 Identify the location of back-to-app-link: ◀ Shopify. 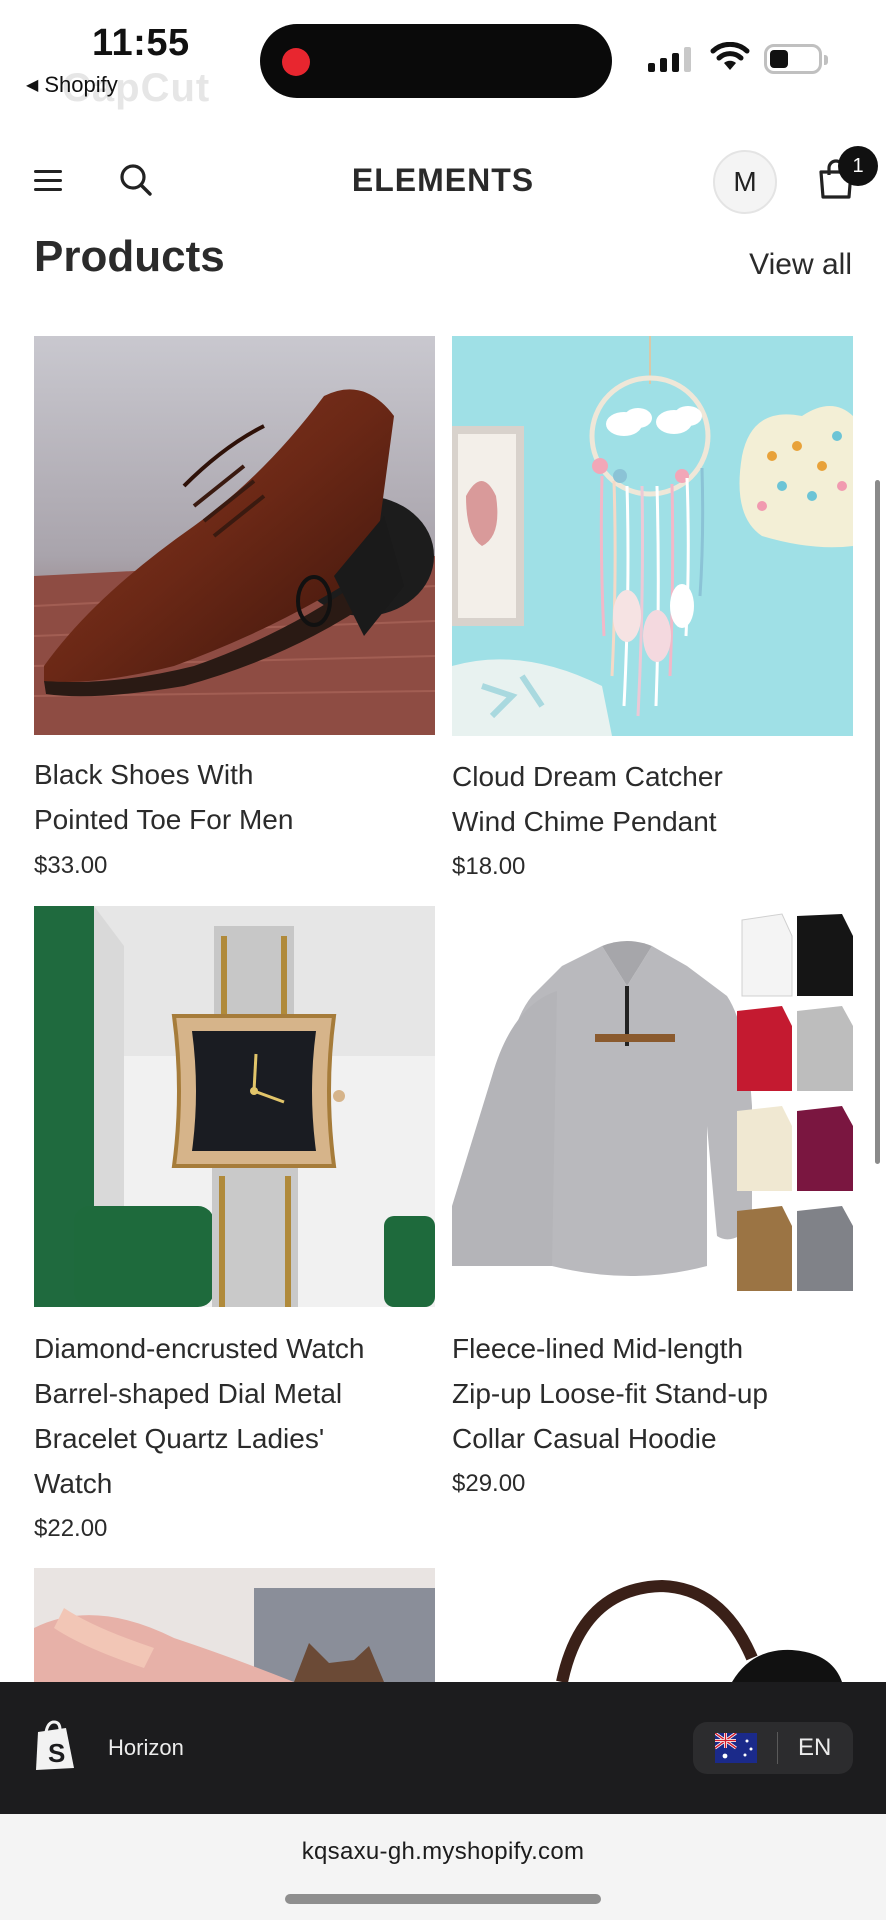
(72, 85).